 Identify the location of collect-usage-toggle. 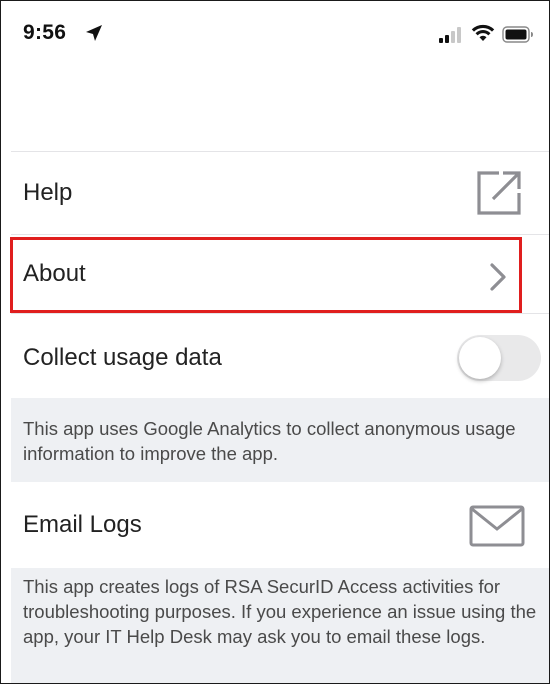
(499, 358).